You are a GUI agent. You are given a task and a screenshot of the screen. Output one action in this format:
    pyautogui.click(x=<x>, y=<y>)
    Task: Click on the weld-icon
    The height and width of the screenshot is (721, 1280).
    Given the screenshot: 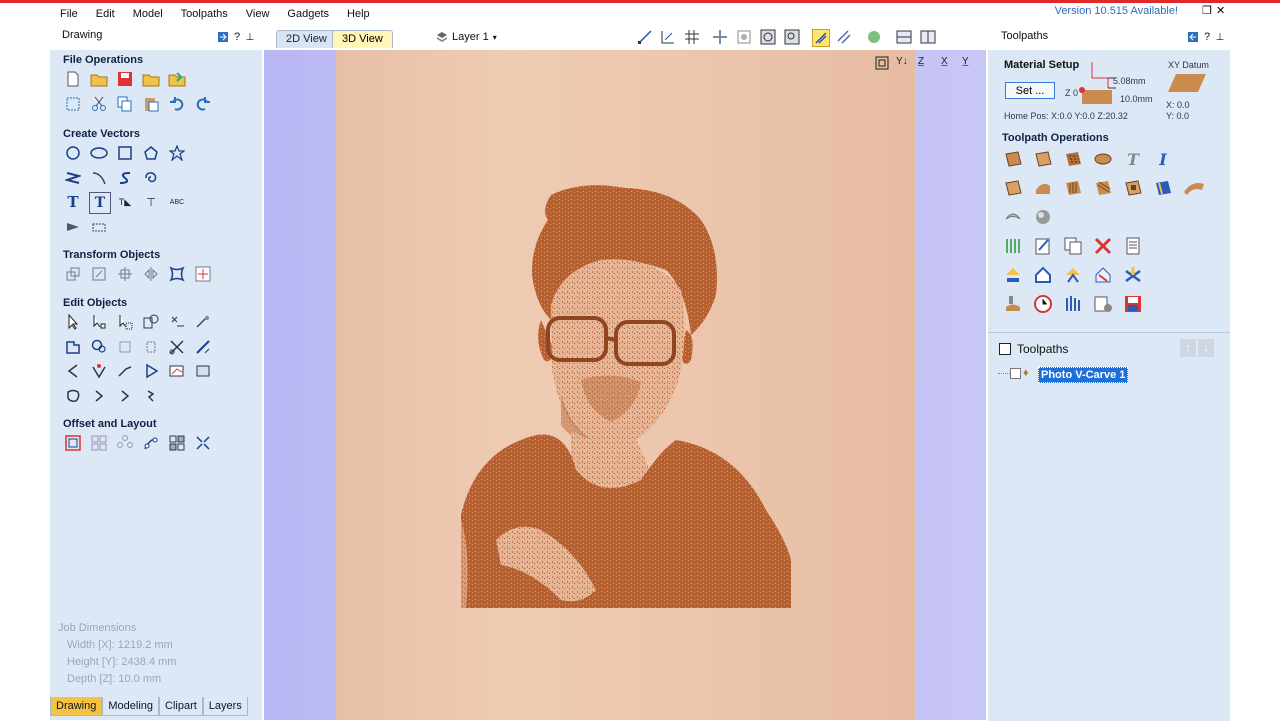 What is the action you would take?
    pyautogui.click(x=73, y=347)
    